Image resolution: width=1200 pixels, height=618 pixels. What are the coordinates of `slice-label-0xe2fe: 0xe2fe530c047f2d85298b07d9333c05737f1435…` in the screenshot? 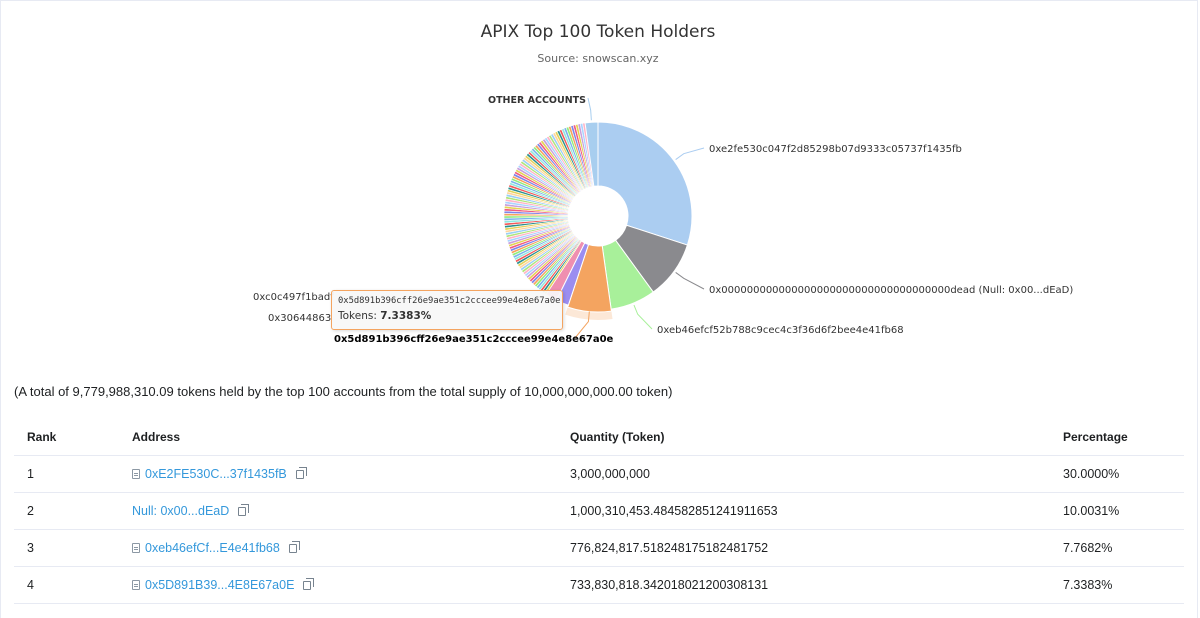 It's located at (835, 149).